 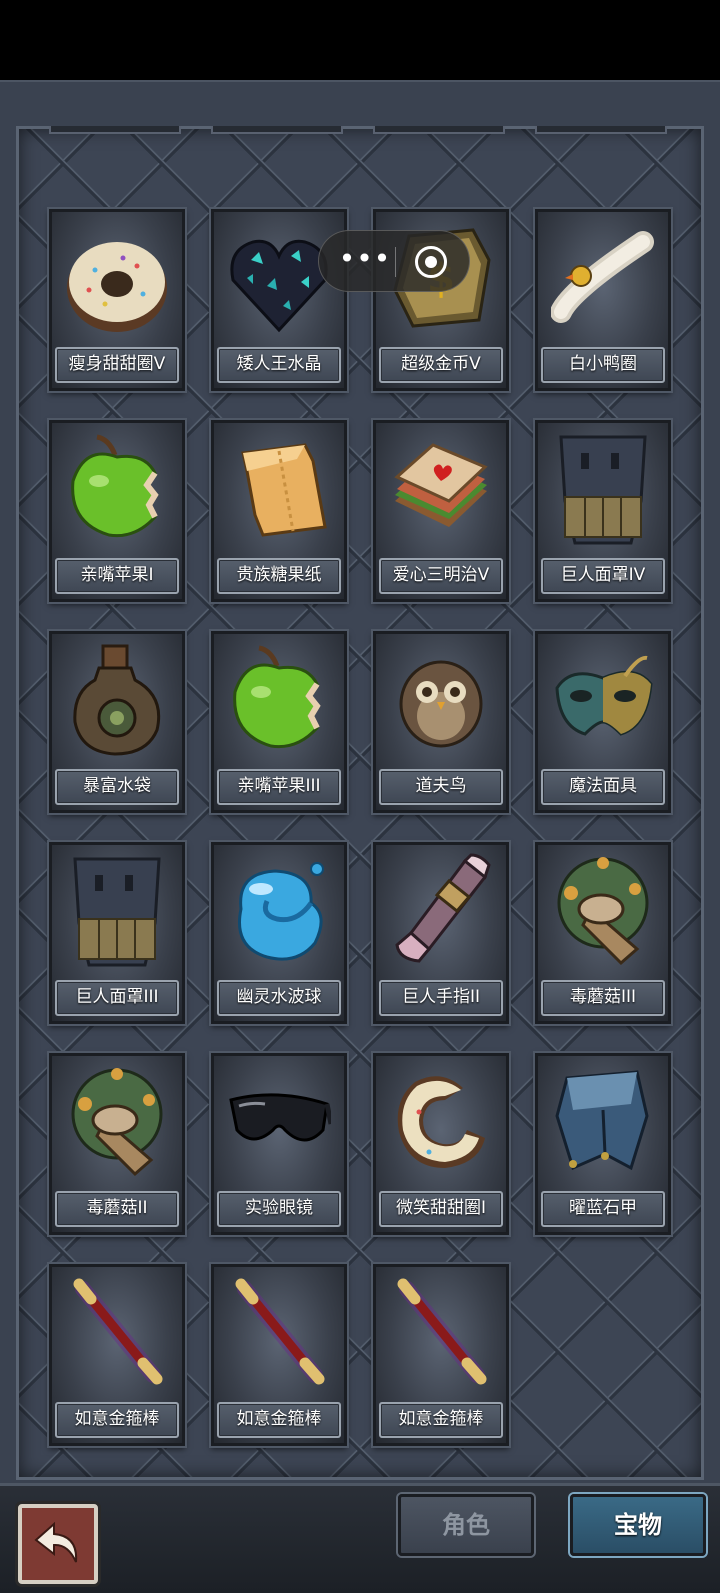 I want to click on item-name: 矮人王水晶, so click(x=279, y=365).